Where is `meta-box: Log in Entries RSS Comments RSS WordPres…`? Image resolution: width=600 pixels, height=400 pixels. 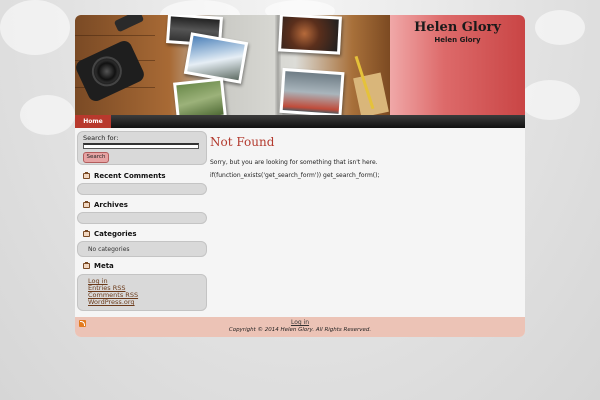
meta-box: Log in Entries RSS Comments RSS WordPres… is located at coordinates (142, 292).